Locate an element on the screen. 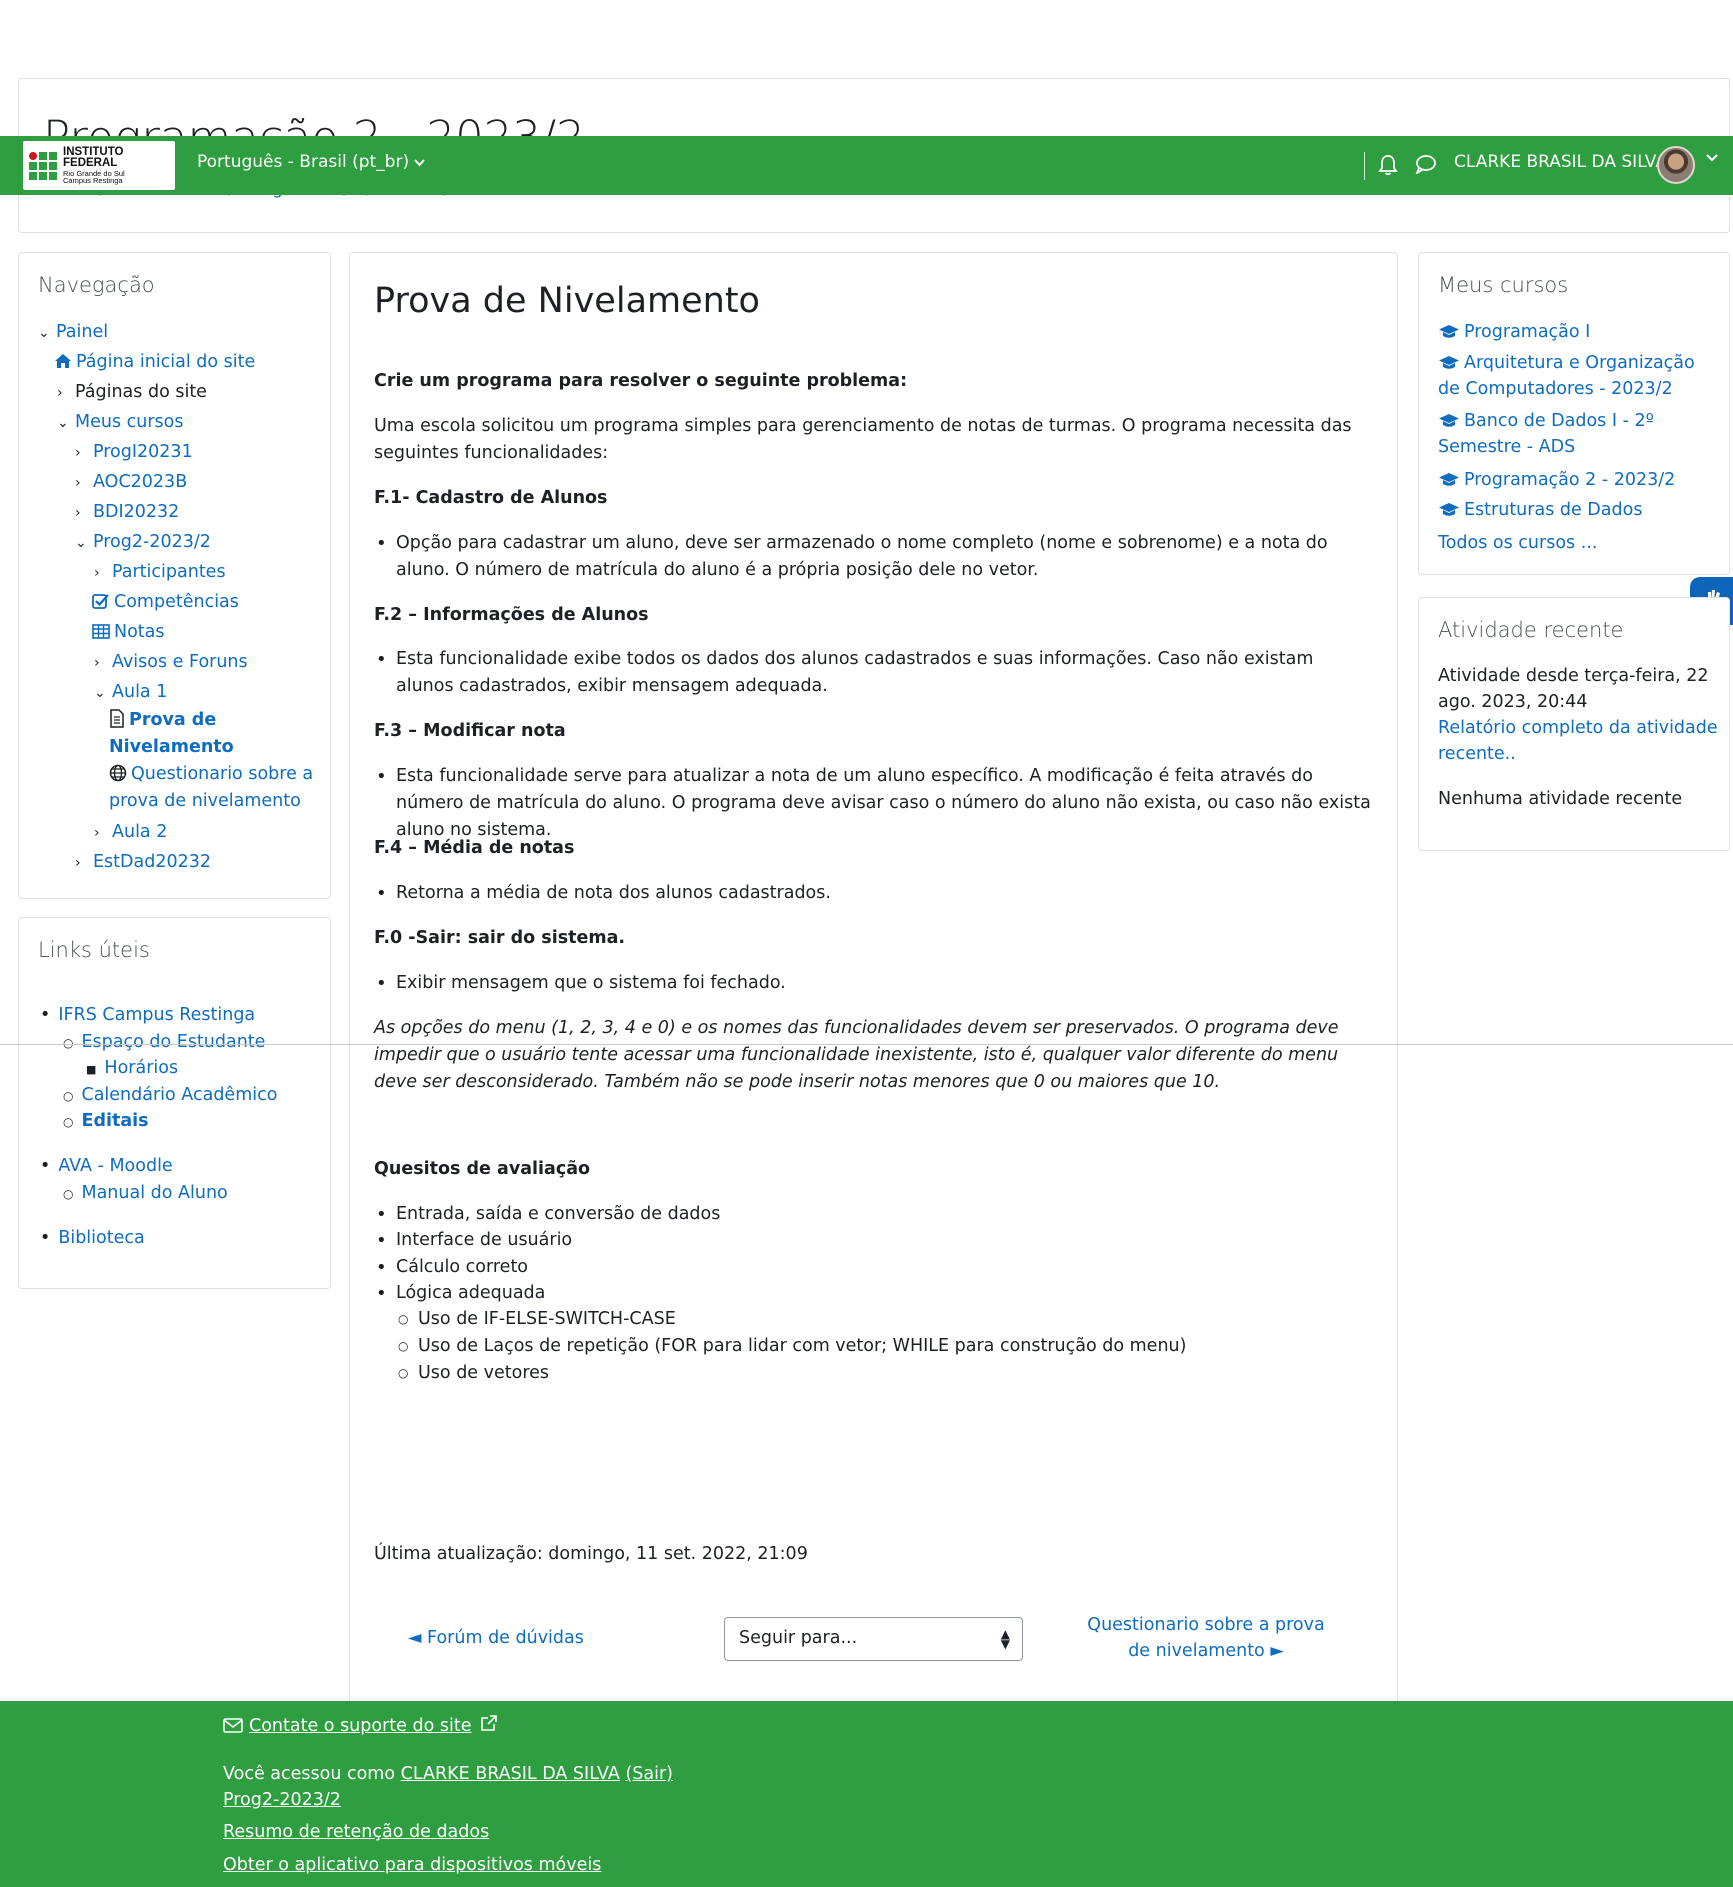 This screenshot has width=1733, height=1887. data-retention-link: Resumo de retenção de dados is located at coordinates (356, 1832).